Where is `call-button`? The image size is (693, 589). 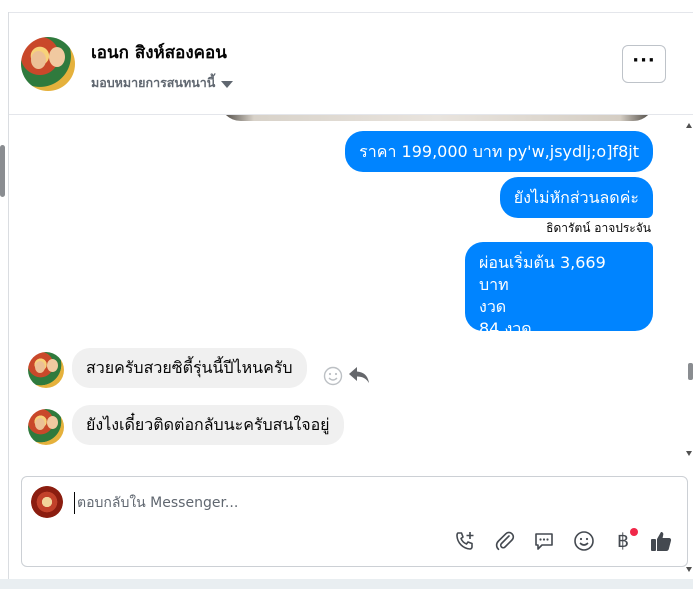
call-button is located at coordinates (465, 541).